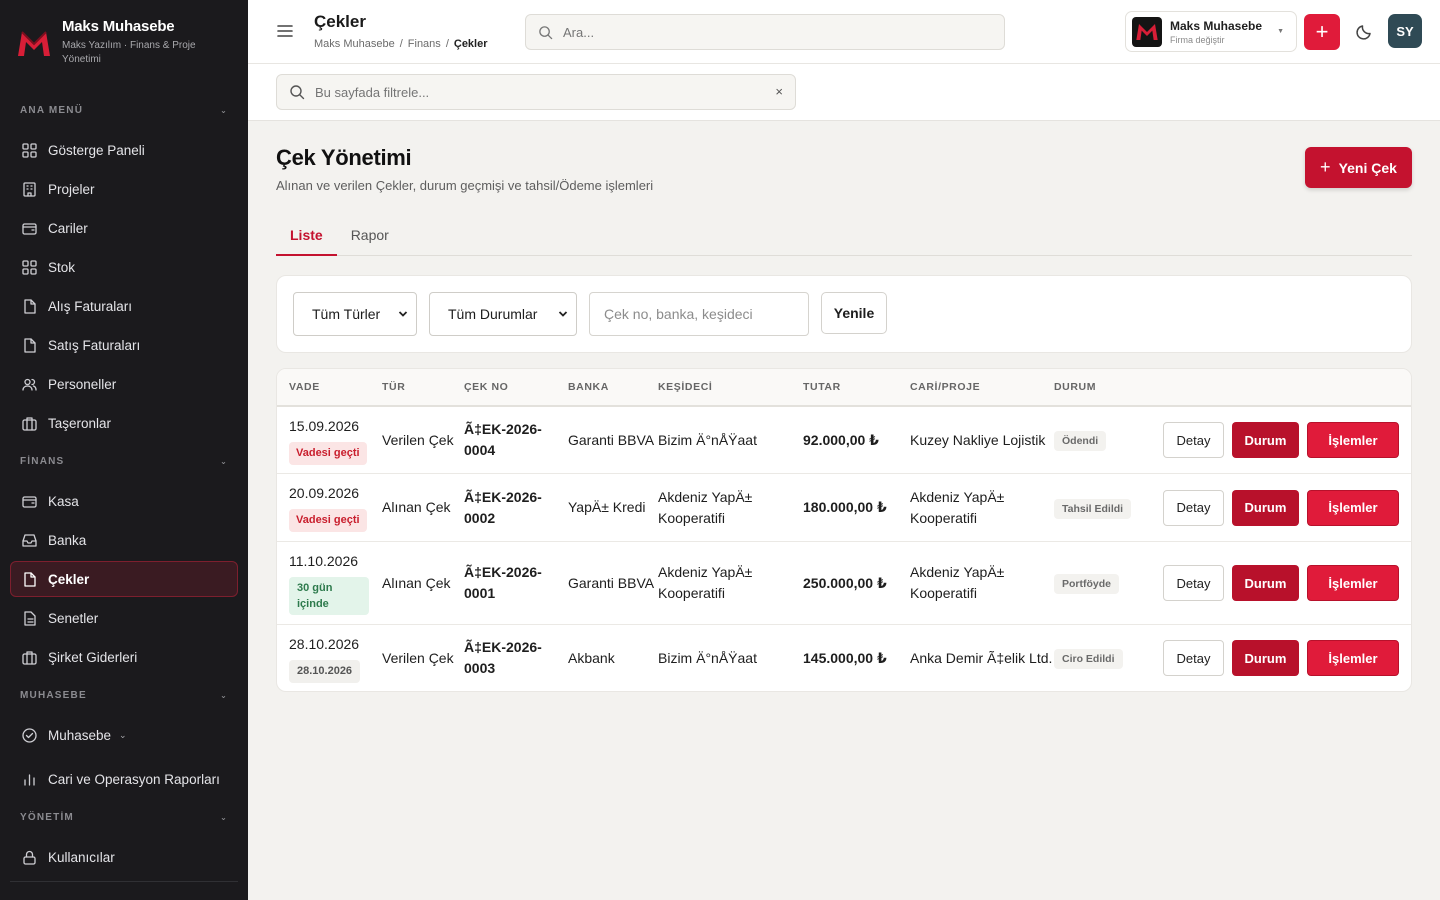 The height and width of the screenshot is (900, 1440). Describe the element at coordinates (324, 493) in the screenshot. I see `vade-date: 20.09.2026` at that location.